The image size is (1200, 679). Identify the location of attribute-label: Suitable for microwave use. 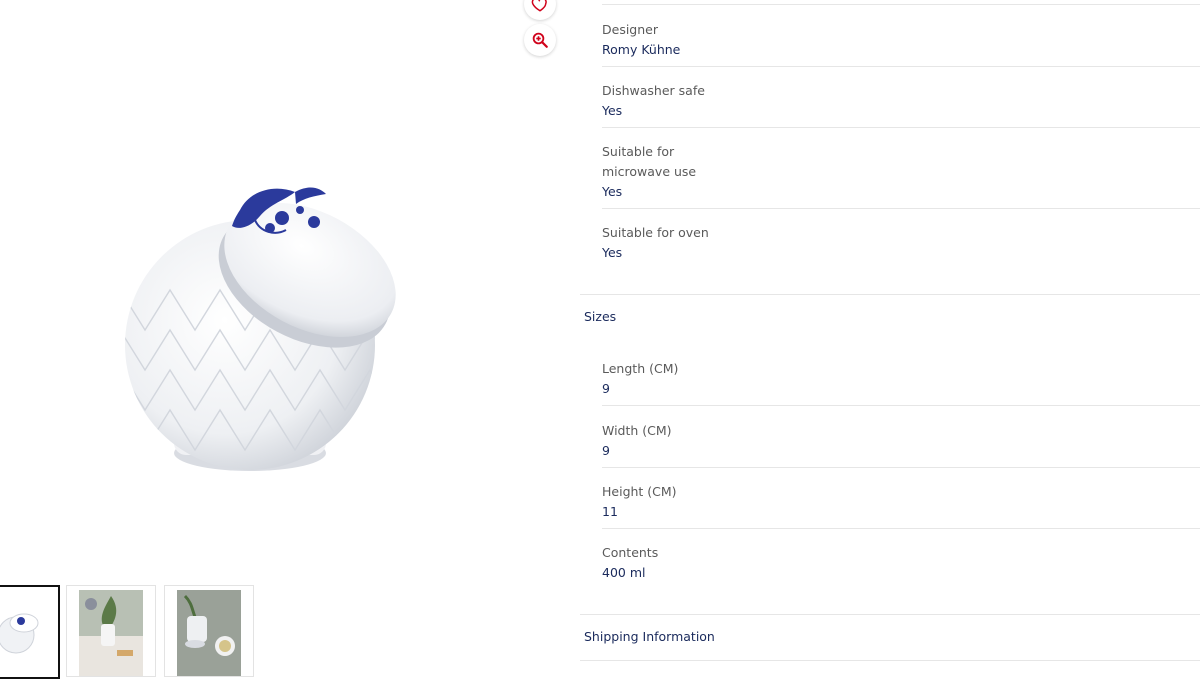
(649, 161).